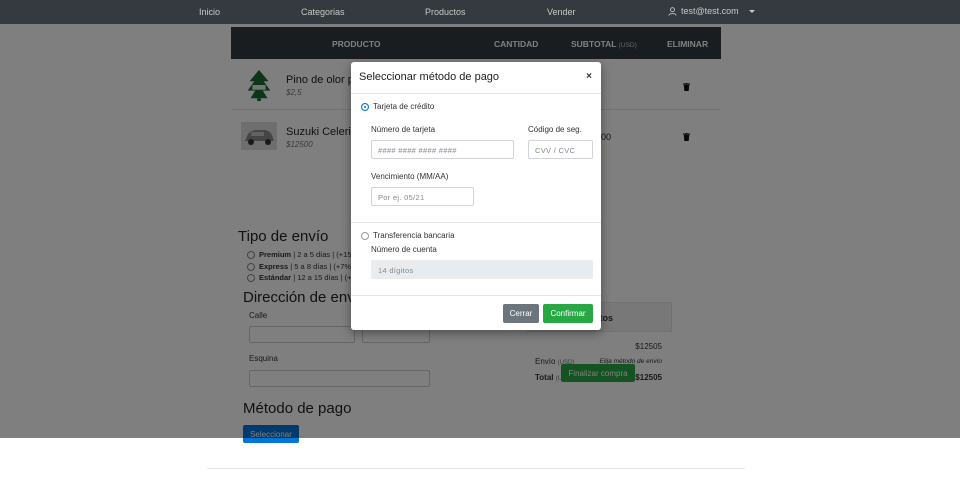  What do you see at coordinates (429, 77) in the screenshot?
I see `modal-title: Seleccionar método de pago` at bounding box center [429, 77].